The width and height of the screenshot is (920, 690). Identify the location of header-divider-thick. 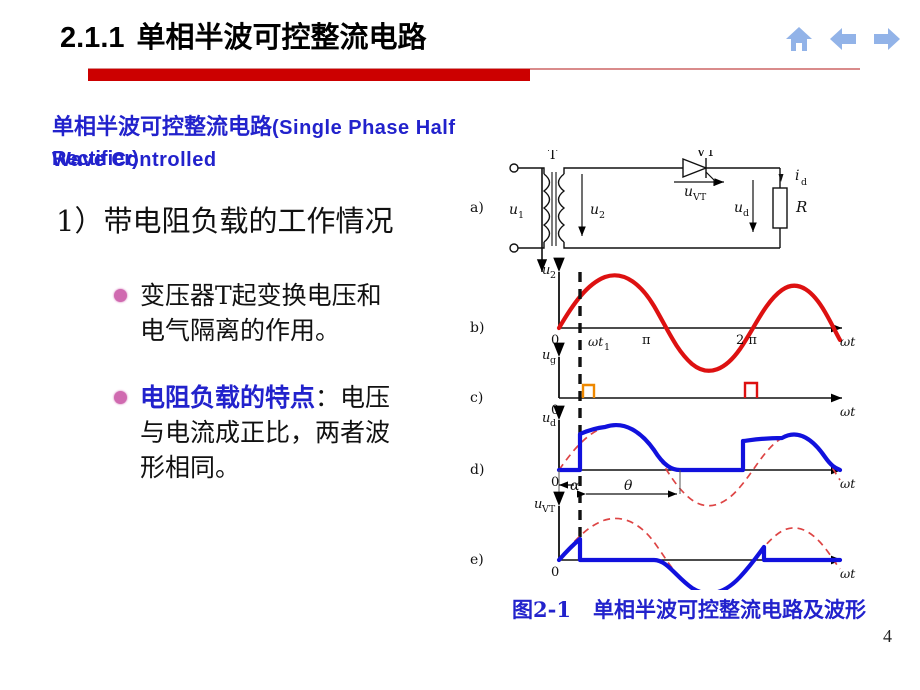
(309, 75).